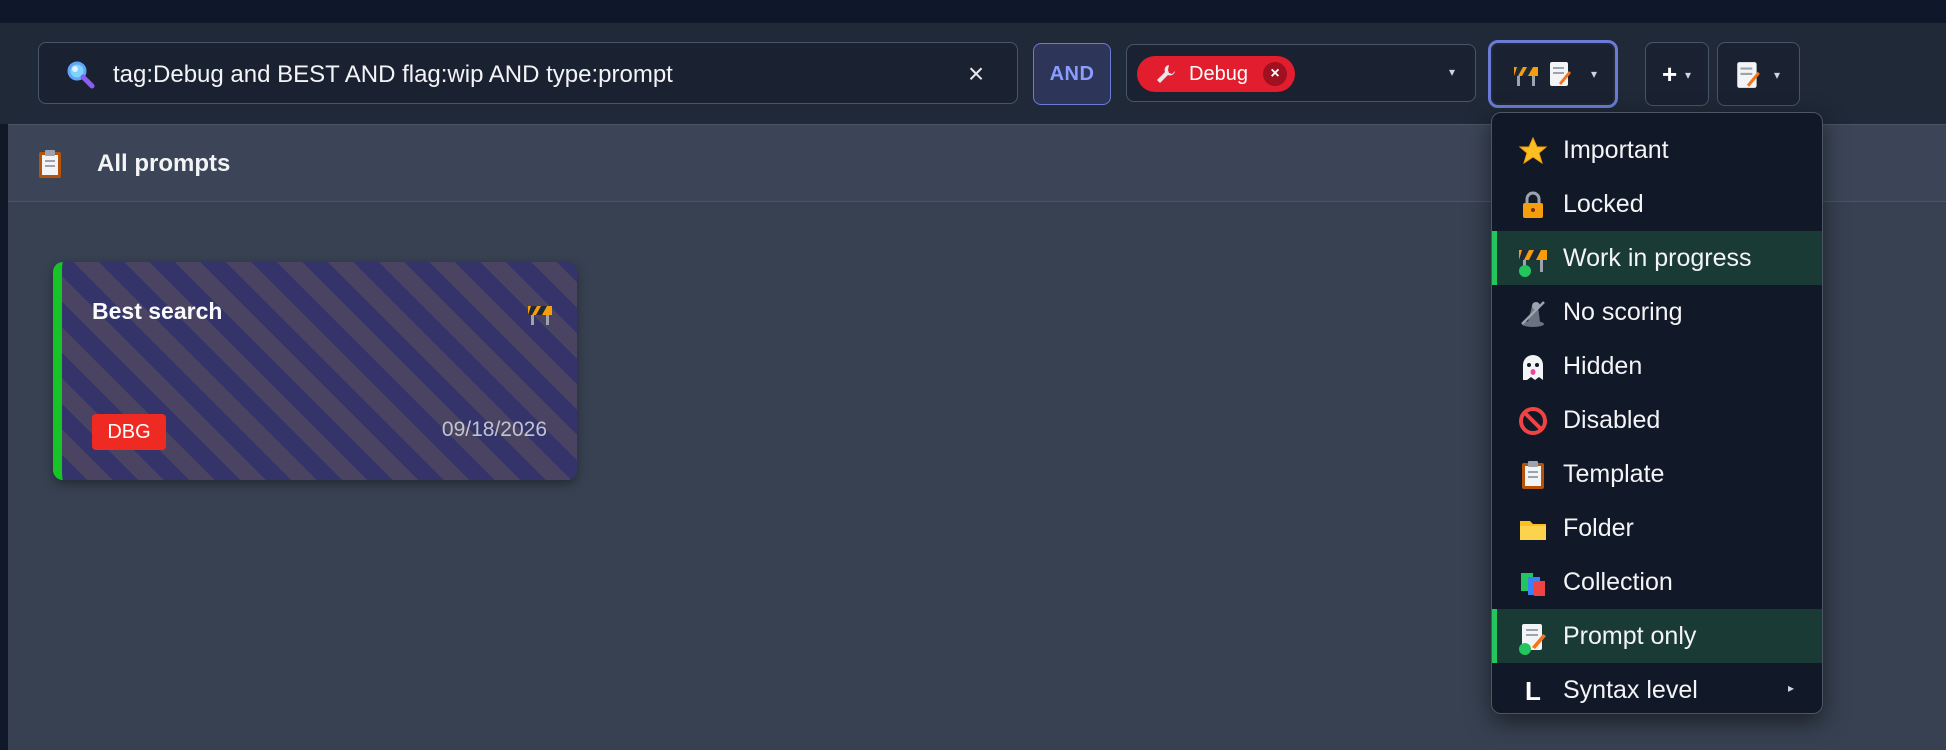 The image size is (1946, 750). What do you see at coordinates (164, 163) in the screenshot?
I see `page-title: All prompts` at bounding box center [164, 163].